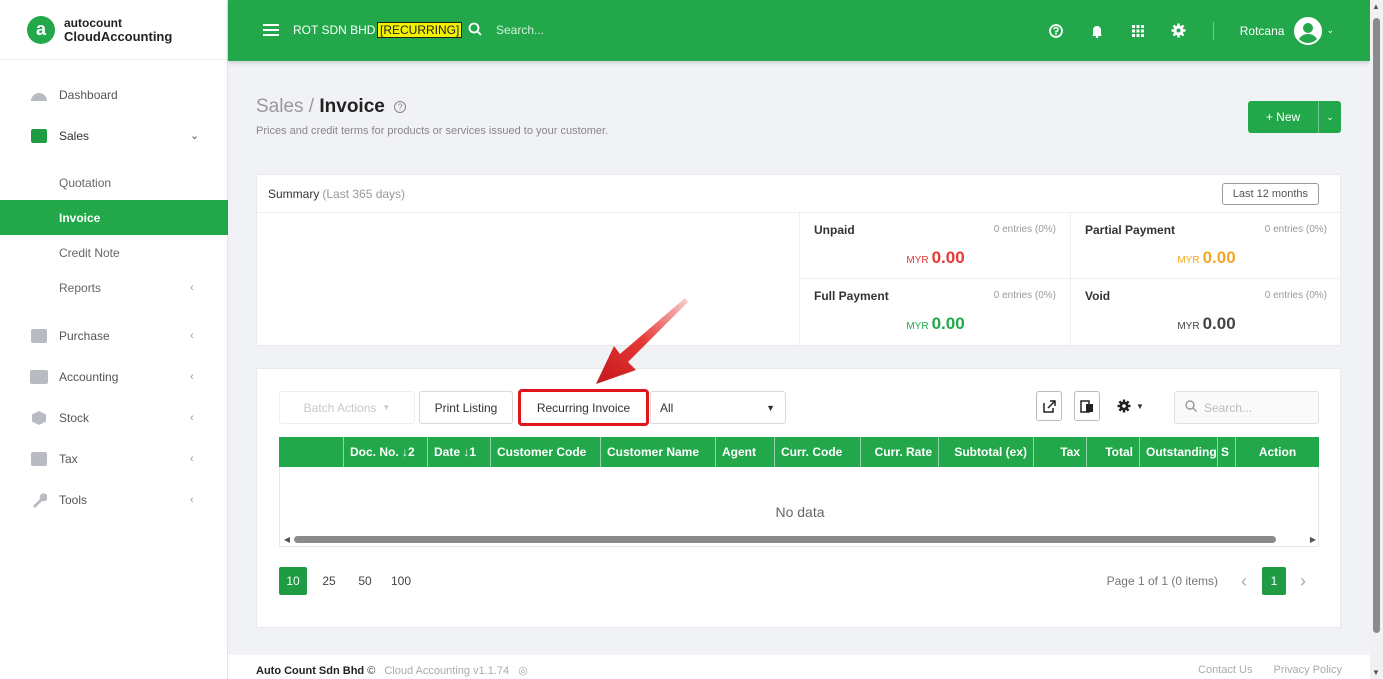 Image resolution: width=1383 pixels, height=679 pixels. I want to click on column-header-curr-code: Curr. Code, so click(818, 452).